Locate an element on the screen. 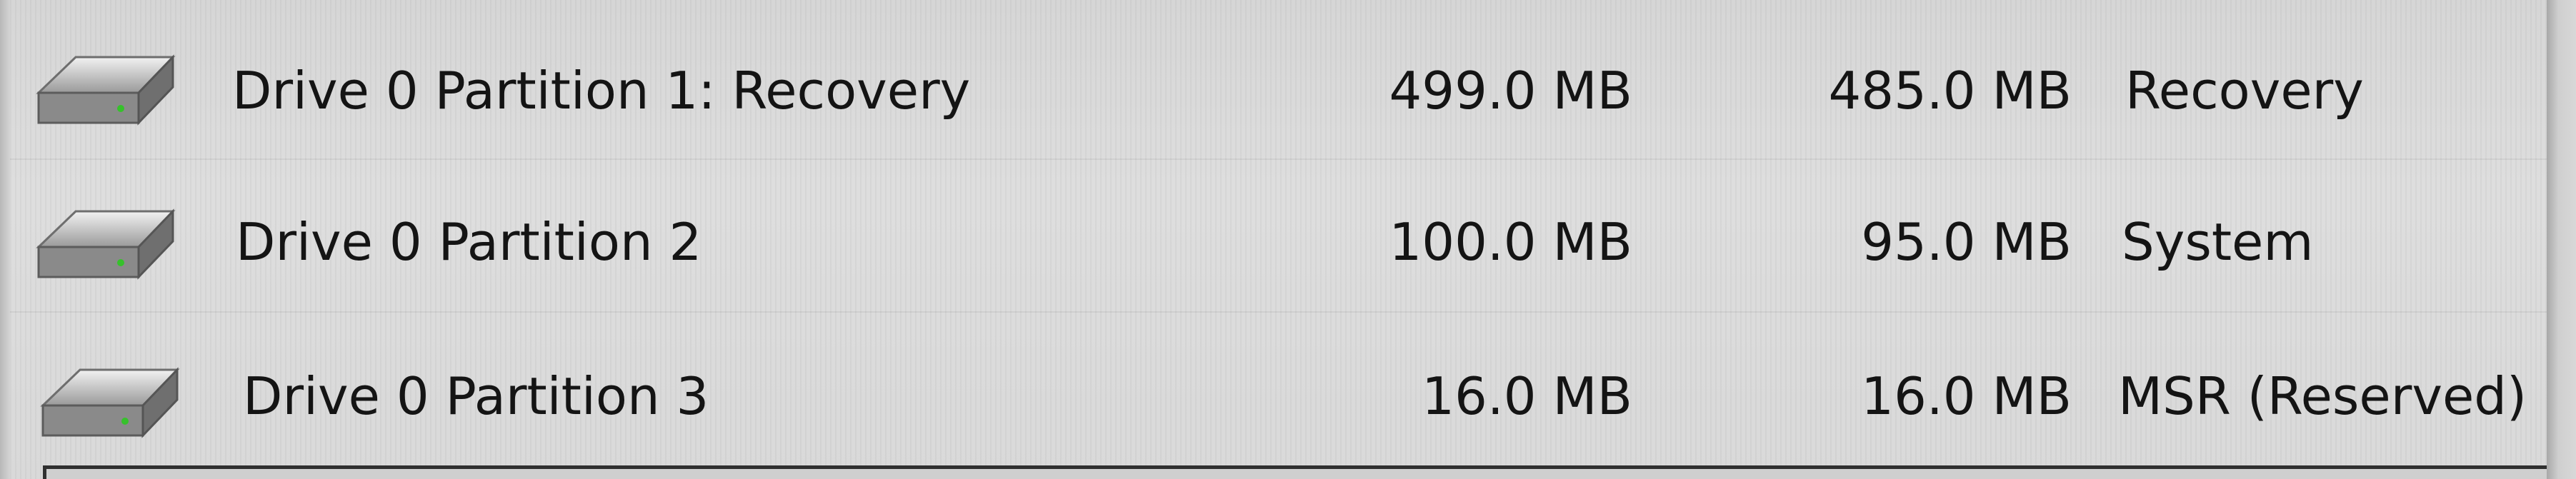 This screenshot has height=479, width=2576. vertical-scrollbar is located at coordinates (2561, 239).